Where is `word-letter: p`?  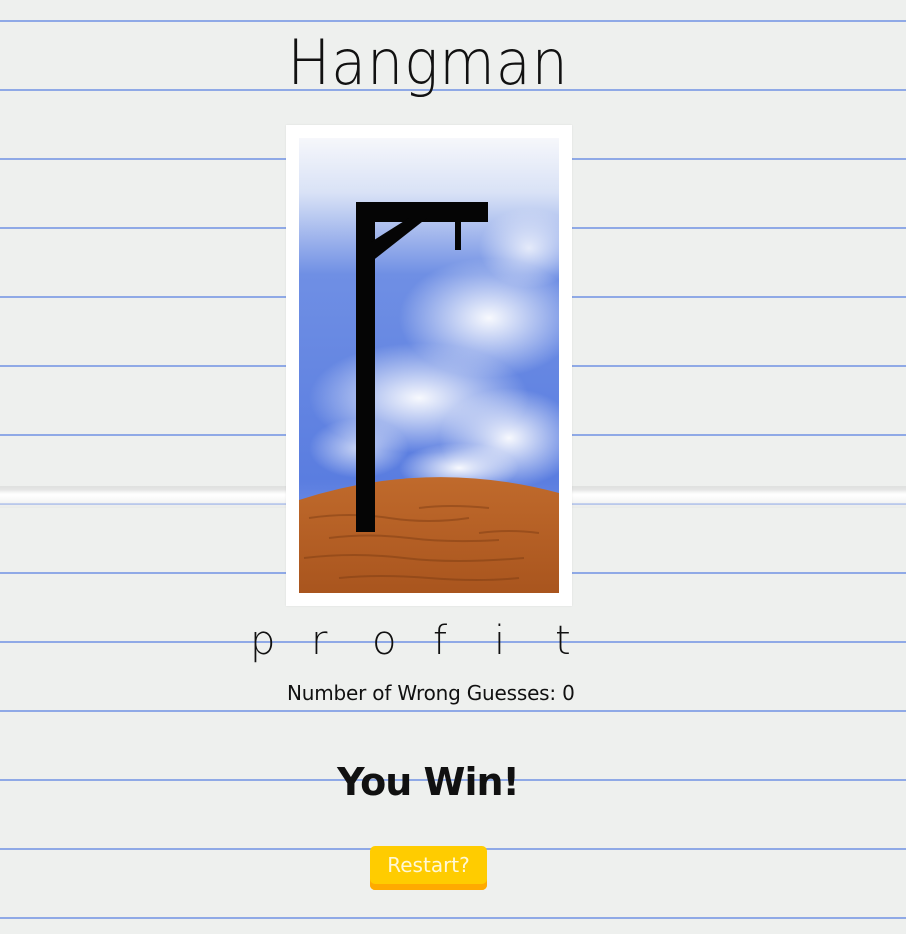
word-letter: p is located at coordinates (263, 641).